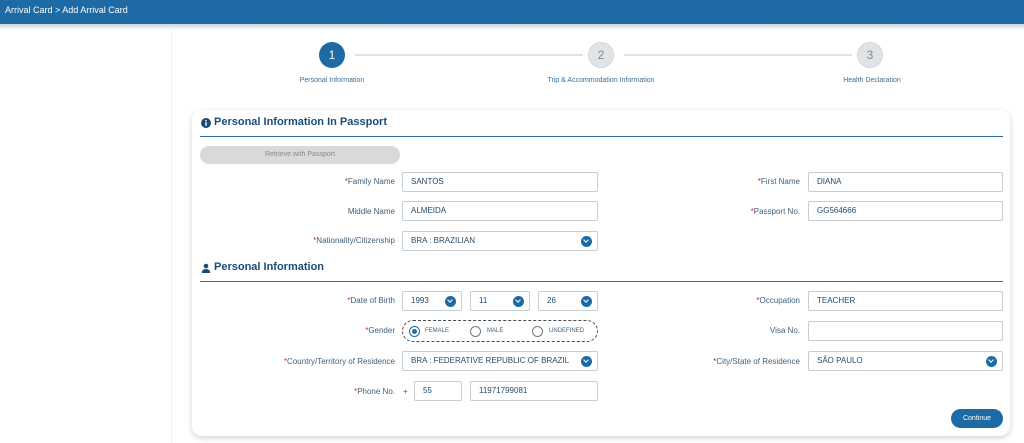 The height and width of the screenshot is (443, 1024). I want to click on nationality-value: BRA : BRAZILIAN, so click(443, 240).